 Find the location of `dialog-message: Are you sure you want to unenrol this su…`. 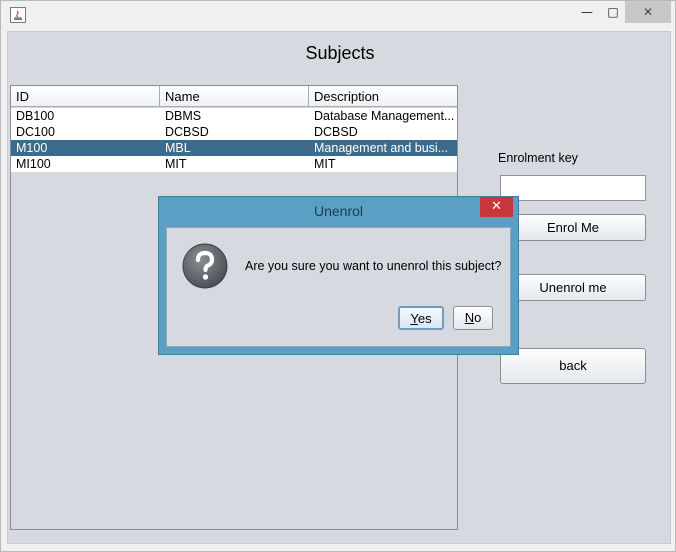

dialog-message: Are you sure you want to unenrol this su… is located at coordinates (373, 266).